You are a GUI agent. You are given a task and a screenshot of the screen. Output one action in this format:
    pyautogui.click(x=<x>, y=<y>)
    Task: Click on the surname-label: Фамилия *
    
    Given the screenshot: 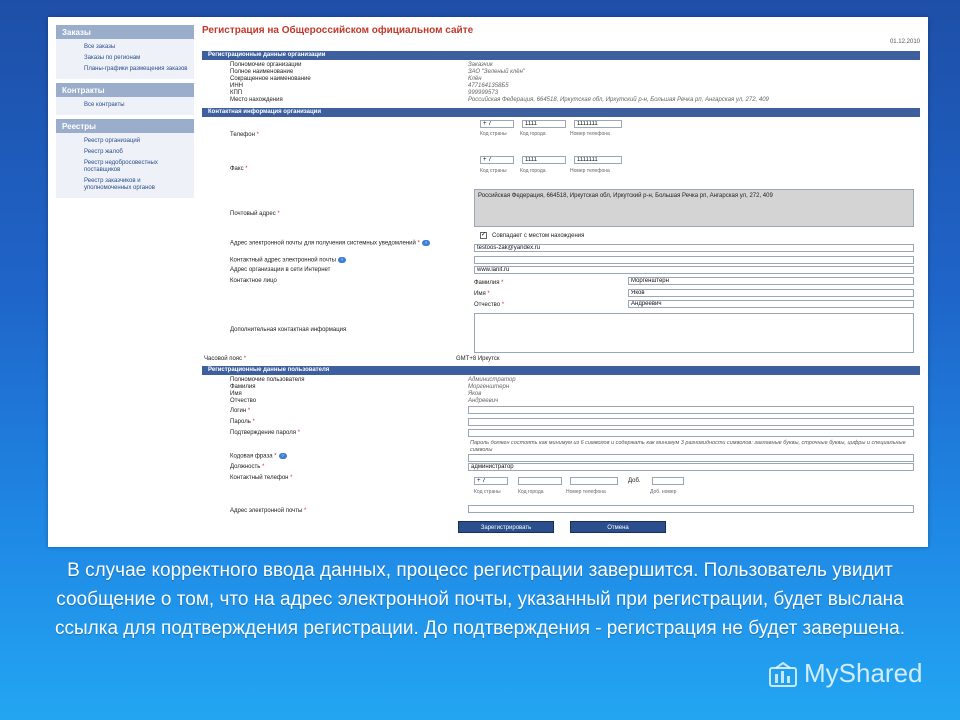 What is the action you would take?
    pyautogui.click(x=489, y=283)
    